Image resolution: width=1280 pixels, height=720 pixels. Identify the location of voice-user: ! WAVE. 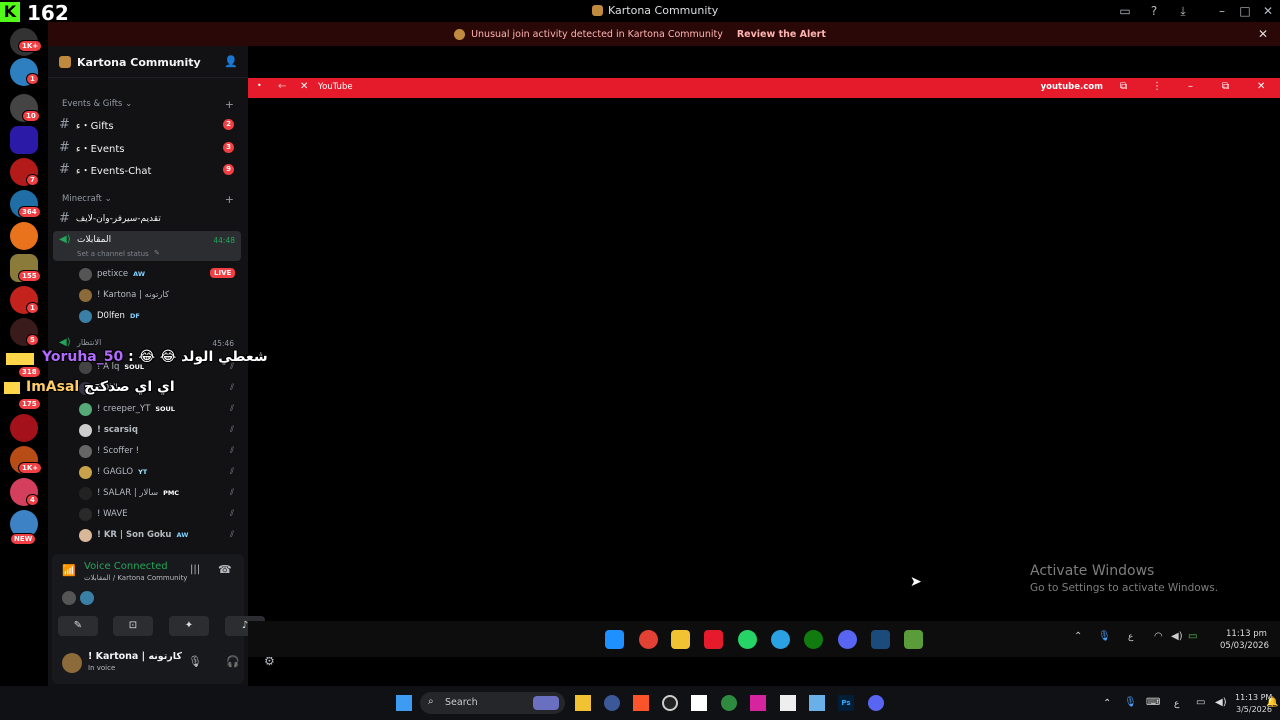
(103, 514).